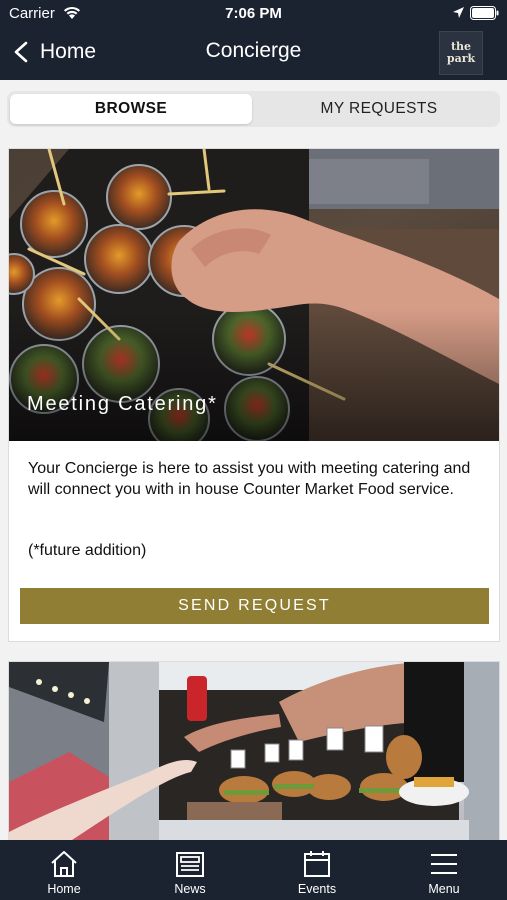 This screenshot has height=900, width=507. Describe the element at coordinates (484, 13) in the screenshot. I see `battery-icon` at that location.